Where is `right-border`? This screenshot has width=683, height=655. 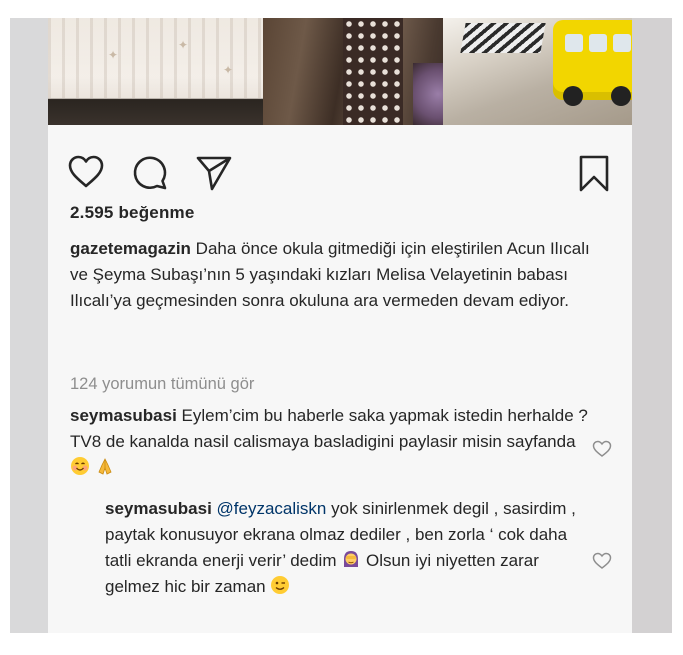 right-border is located at coordinates (652, 325).